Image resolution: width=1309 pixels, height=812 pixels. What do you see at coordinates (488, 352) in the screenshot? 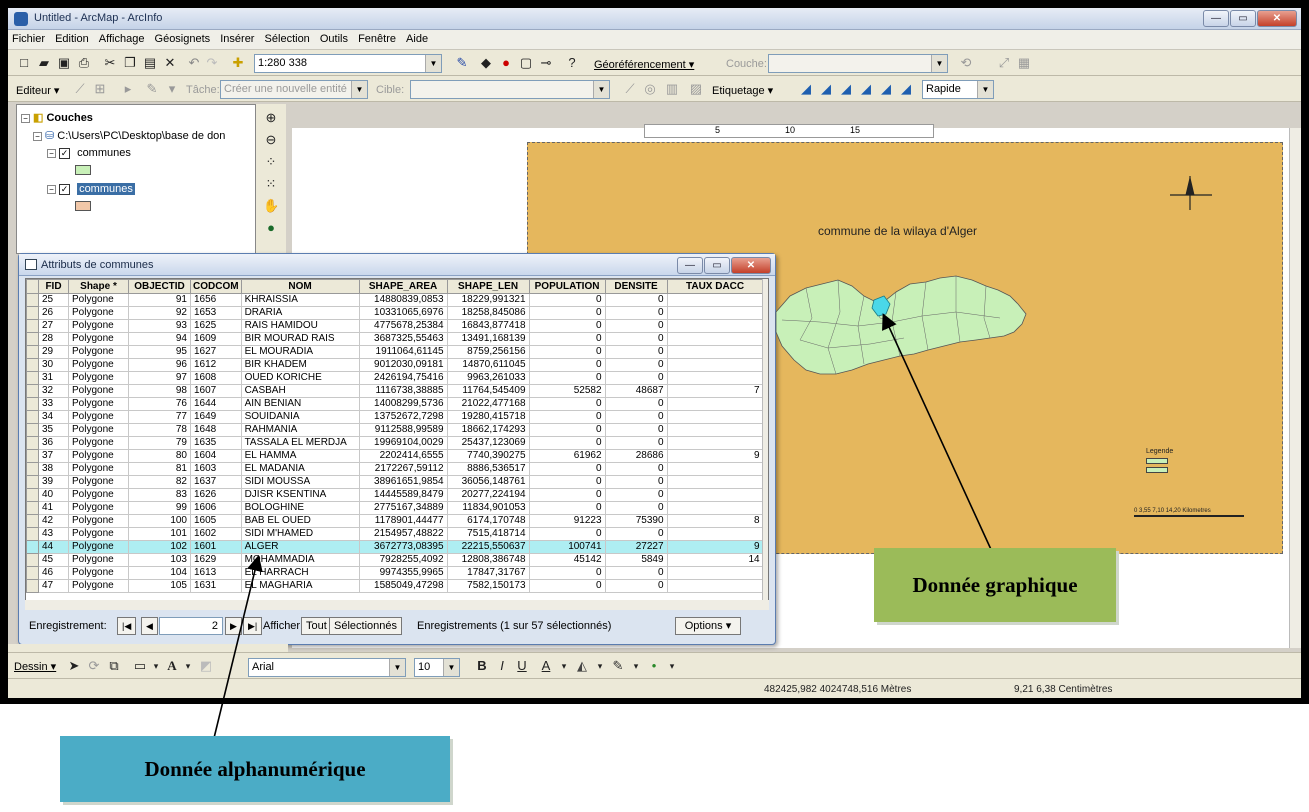
I see `table-cell: 8759,256156` at bounding box center [488, 352].